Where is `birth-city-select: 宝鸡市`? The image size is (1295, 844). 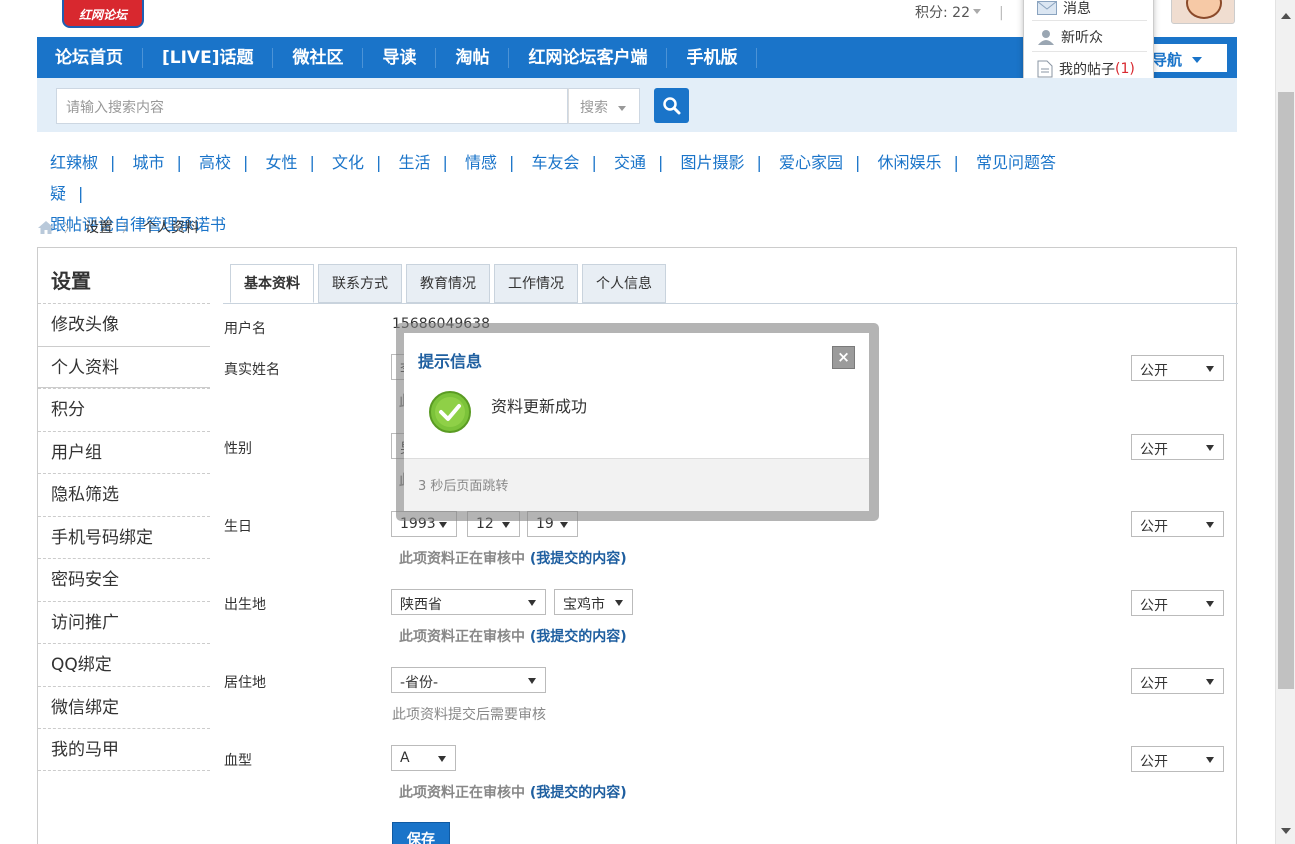 birth-city-select: 宝鸡市 is located at coordinates (593, 602).